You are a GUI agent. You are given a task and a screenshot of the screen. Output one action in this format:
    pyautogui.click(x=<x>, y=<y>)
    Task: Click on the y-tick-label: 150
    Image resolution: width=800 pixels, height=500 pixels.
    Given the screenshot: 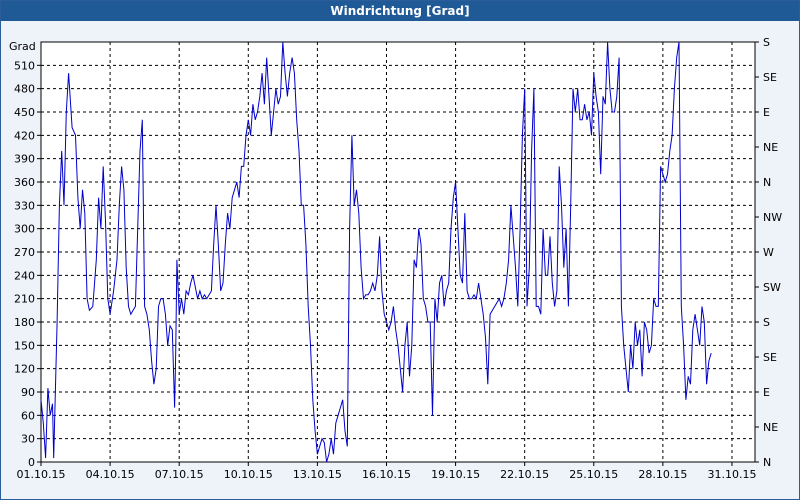 What is the action you would take?
    pyautogui.click(x=24, y=345)
    